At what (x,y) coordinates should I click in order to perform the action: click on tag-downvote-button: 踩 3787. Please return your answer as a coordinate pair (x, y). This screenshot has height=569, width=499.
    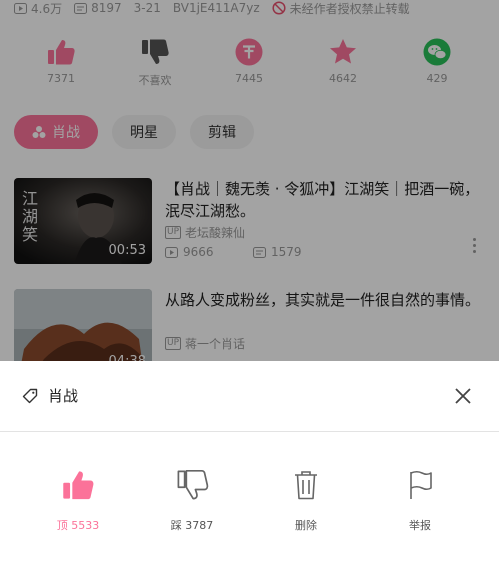
    Looking at the image, I should click on (192, 499).